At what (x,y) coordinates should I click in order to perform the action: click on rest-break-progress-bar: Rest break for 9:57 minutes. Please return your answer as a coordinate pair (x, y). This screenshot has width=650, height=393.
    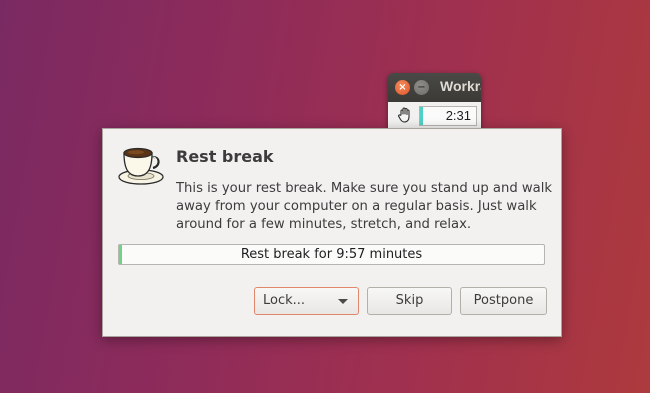
    Looking at the image, I should click on (331, 254).